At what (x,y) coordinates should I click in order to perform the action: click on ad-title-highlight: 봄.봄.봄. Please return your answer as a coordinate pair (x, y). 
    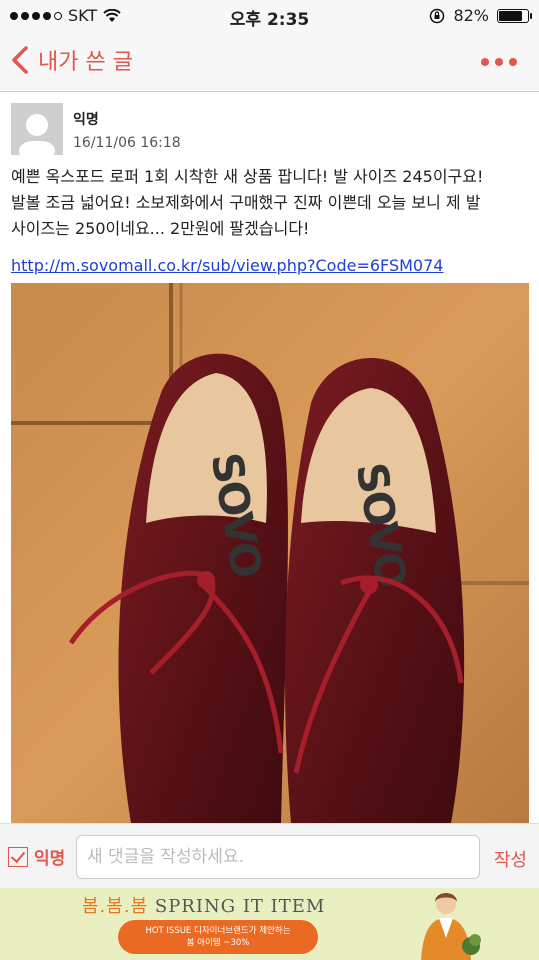
    Looking at the image, I should click on (115, 906).